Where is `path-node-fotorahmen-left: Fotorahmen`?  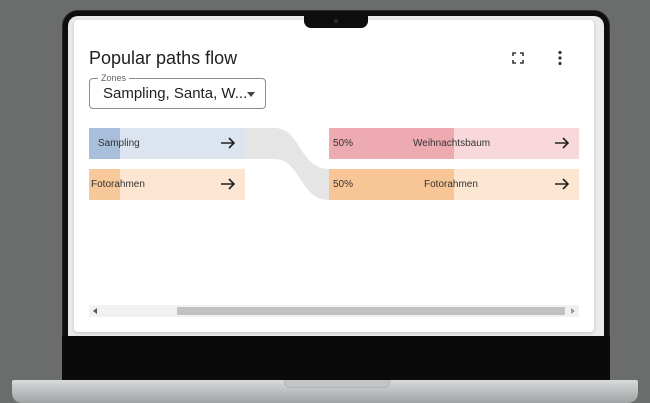
path-node-fotorahmen-left: Fotorahmen is located at coordinates (167, 184).